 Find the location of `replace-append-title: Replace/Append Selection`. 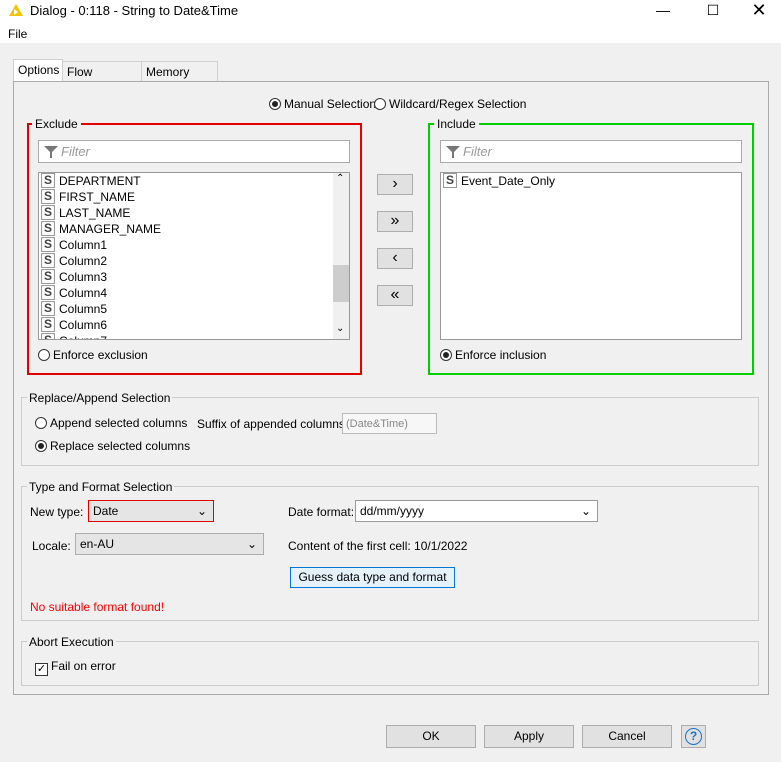

replace-append-title: Replace/Append Selection is located at coordinates (100, 398).